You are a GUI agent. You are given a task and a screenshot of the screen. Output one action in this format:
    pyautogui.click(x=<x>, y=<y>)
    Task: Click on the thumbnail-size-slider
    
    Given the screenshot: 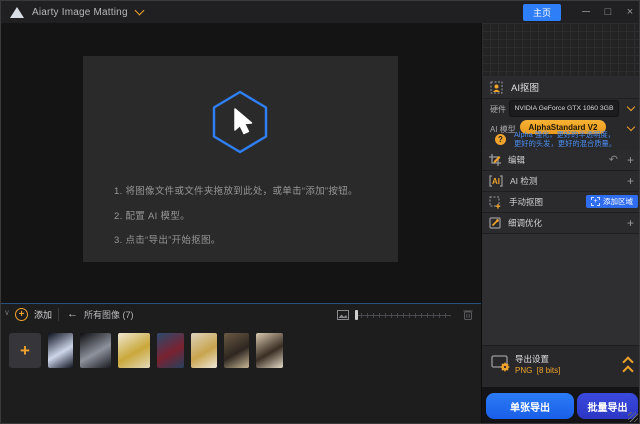 What is the action you would take?
    pyautogui.click(x=403, y=314)
    